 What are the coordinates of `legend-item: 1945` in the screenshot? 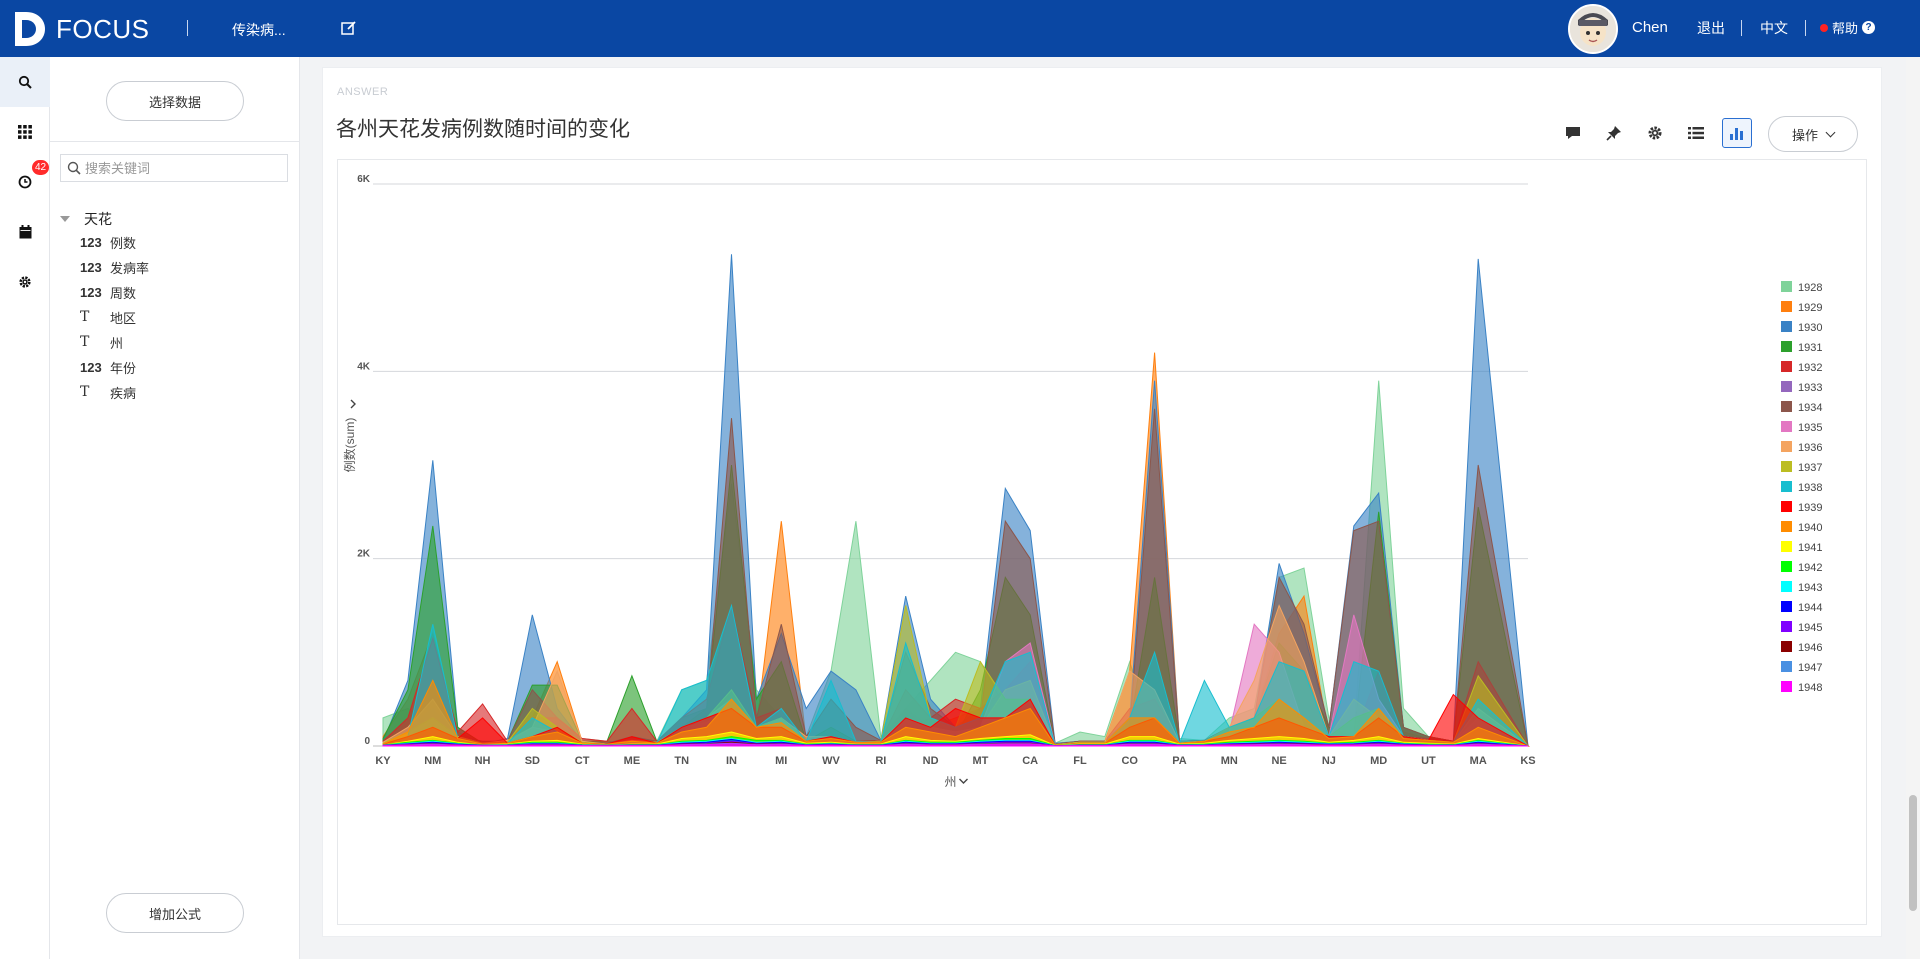 It's located at (1801, 627).